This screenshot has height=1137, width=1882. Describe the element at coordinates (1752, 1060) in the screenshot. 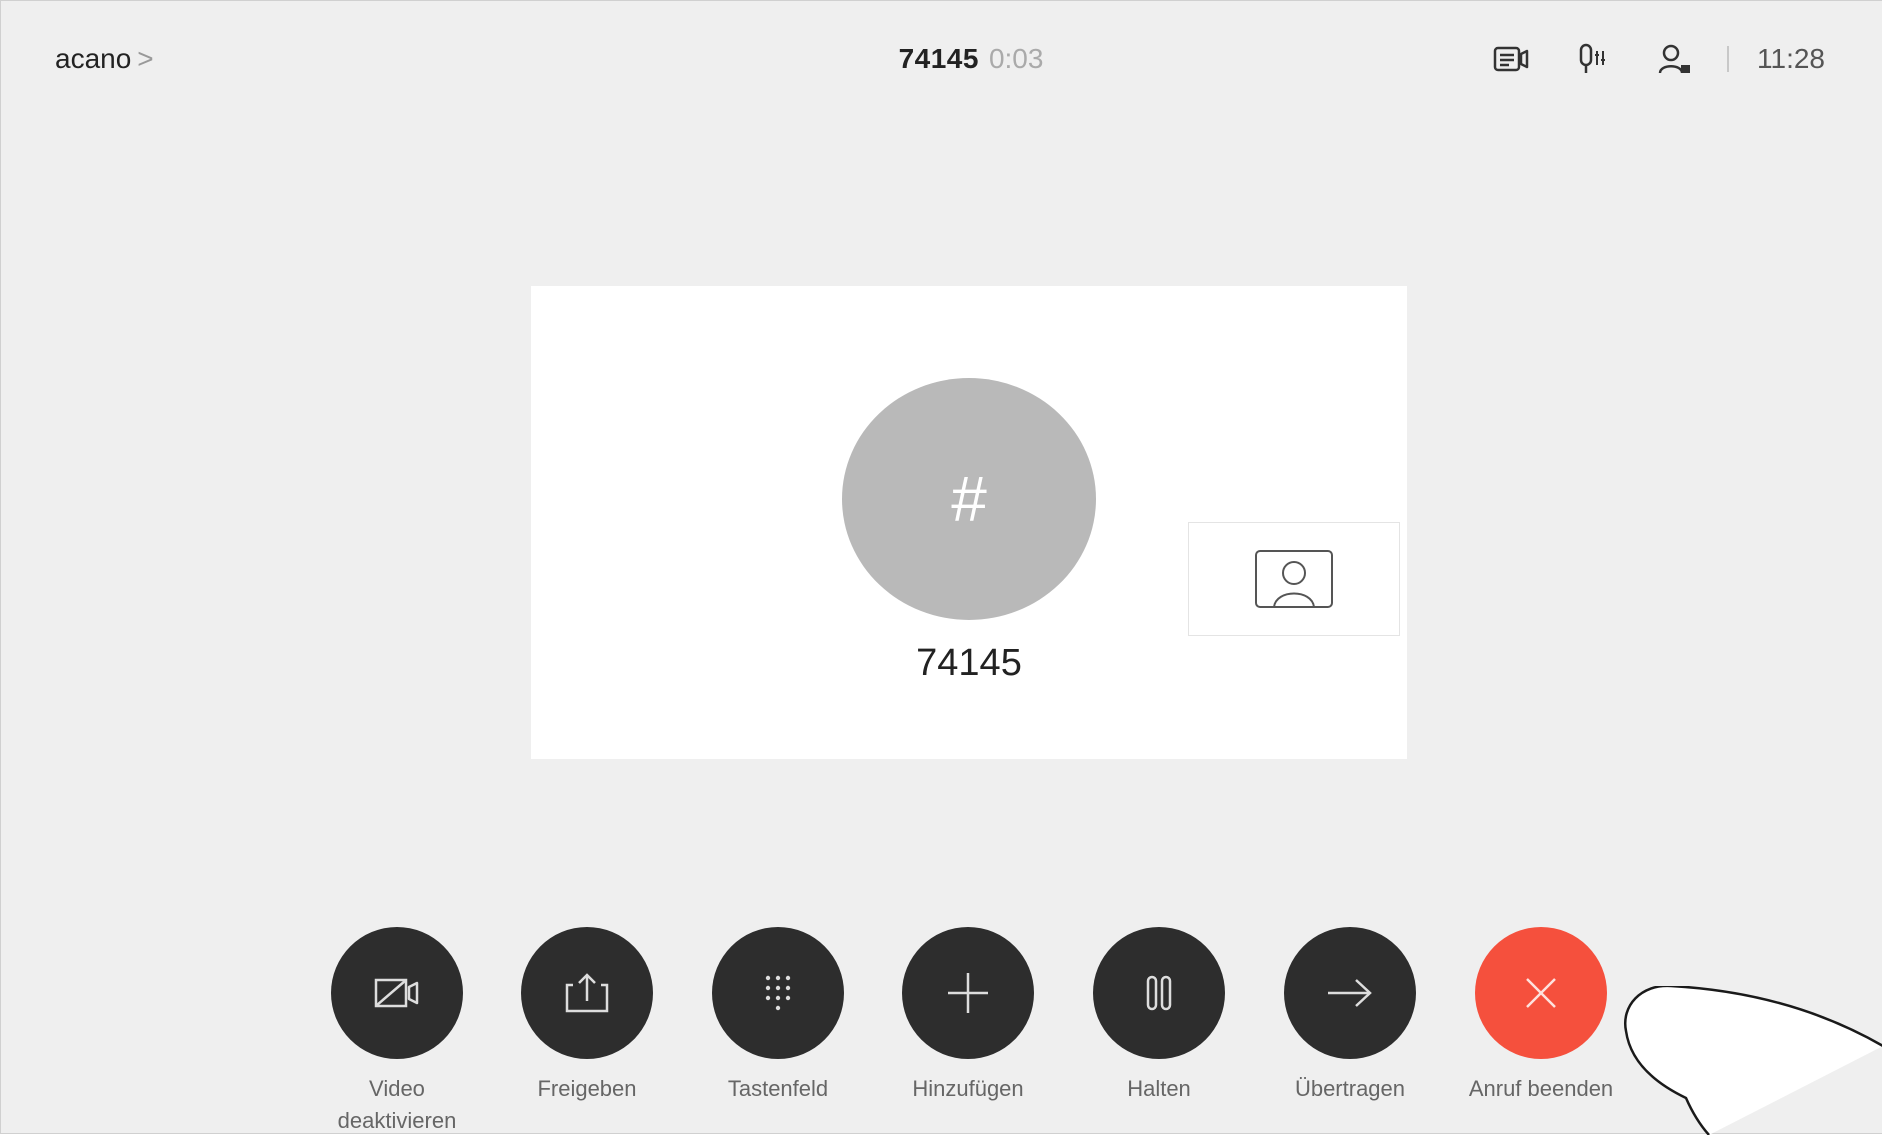

I see `pointing-hand-icon` at that location.